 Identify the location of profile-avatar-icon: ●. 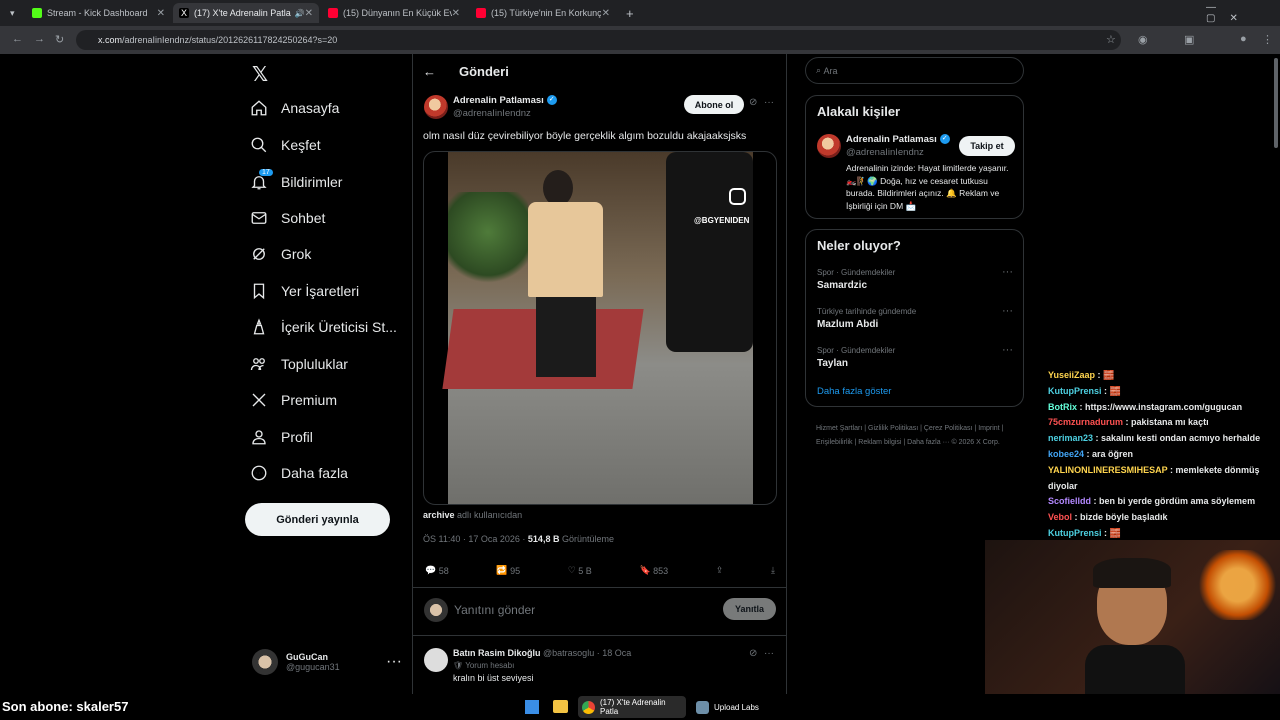
(1243, 39).